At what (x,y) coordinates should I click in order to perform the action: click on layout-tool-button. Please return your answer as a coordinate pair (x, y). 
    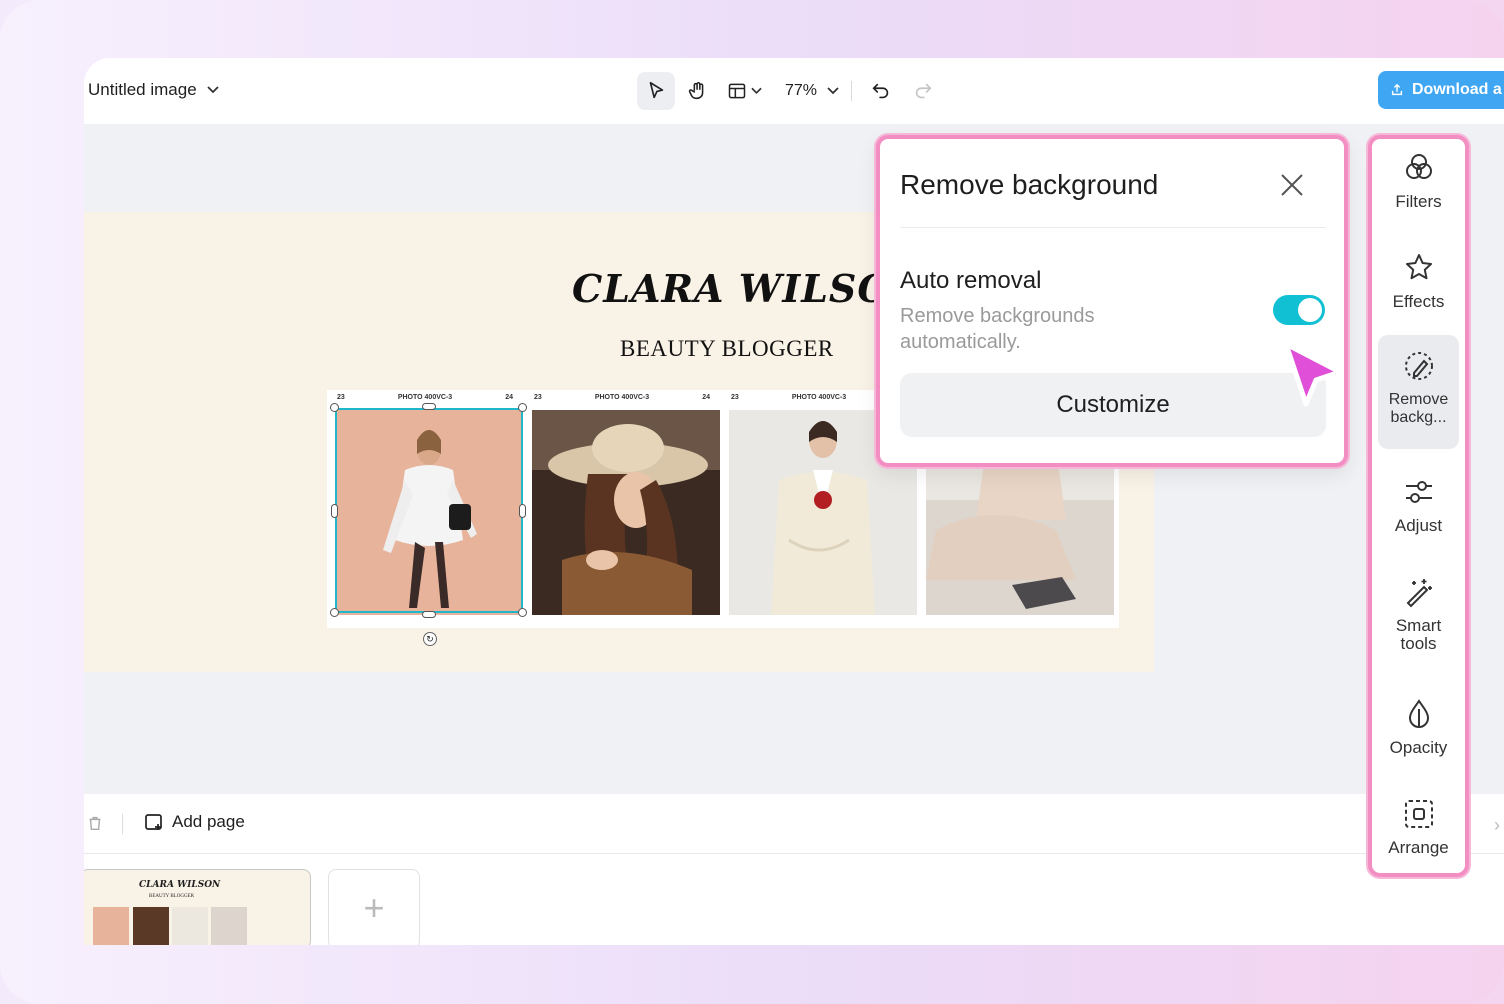
    Looking at the image, I should click on (744, 91).